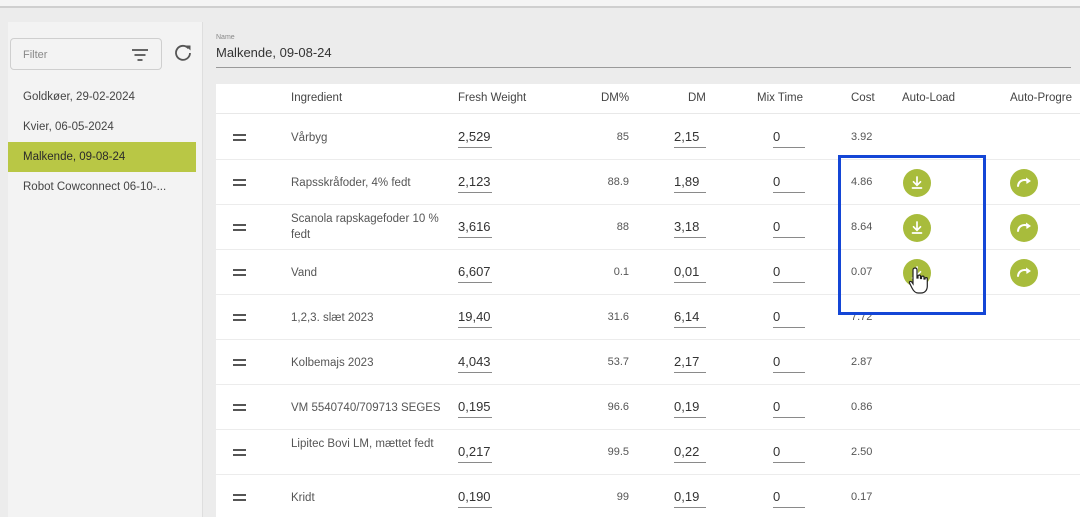 This screenshot has height=517, width=1080. What do you see at coordinates (475, 228) in the screenshot?
I see `fresh-weight-input: 3,616` at bounding box center [475, 228].